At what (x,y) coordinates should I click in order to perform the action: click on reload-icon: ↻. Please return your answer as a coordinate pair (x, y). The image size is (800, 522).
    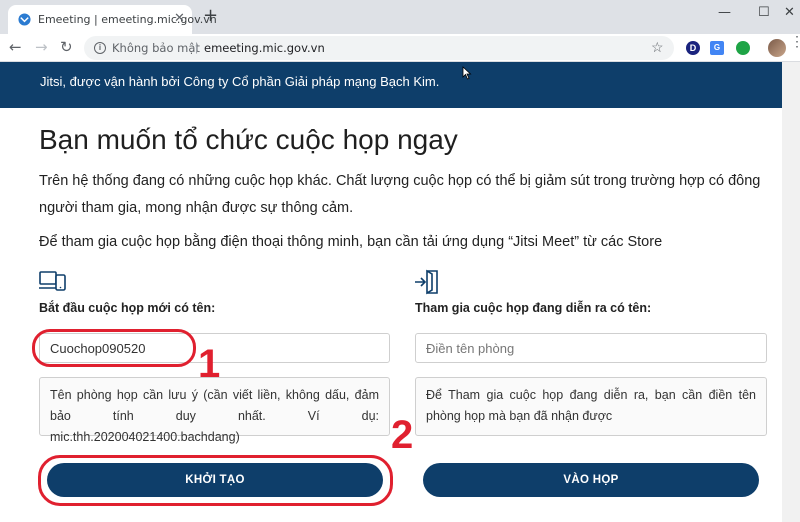
    Looking at the image, I should click on (66, 47).